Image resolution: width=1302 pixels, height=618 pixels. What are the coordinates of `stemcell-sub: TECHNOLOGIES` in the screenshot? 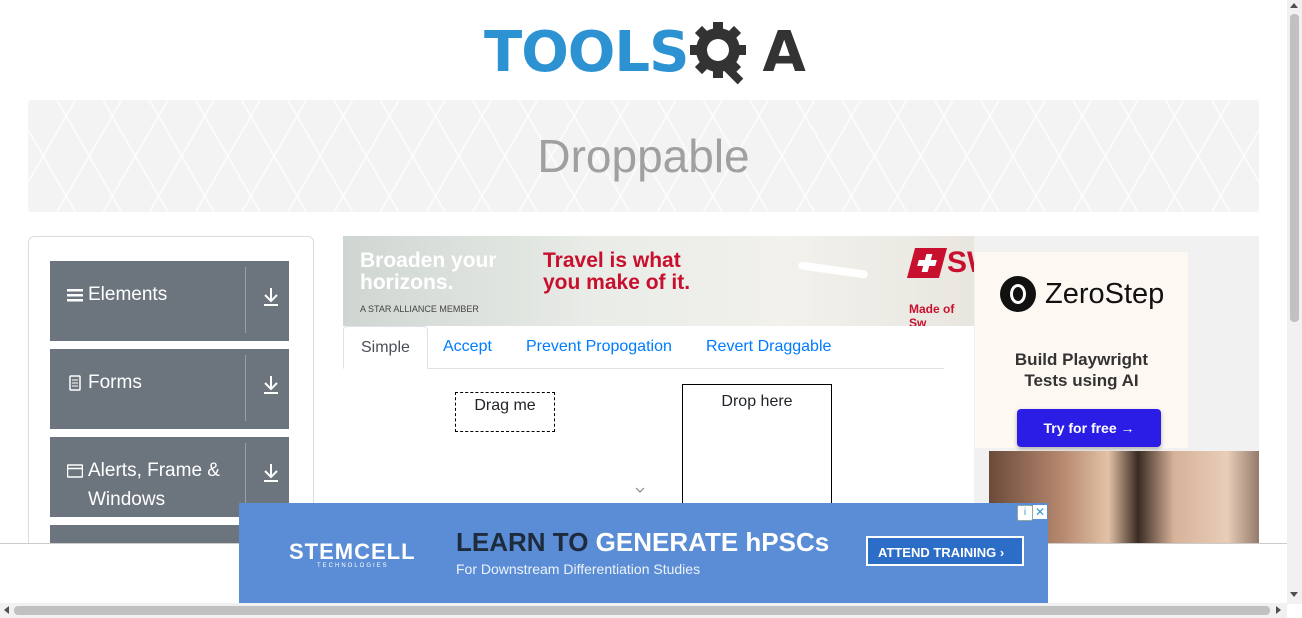 It's located at (353, 566).